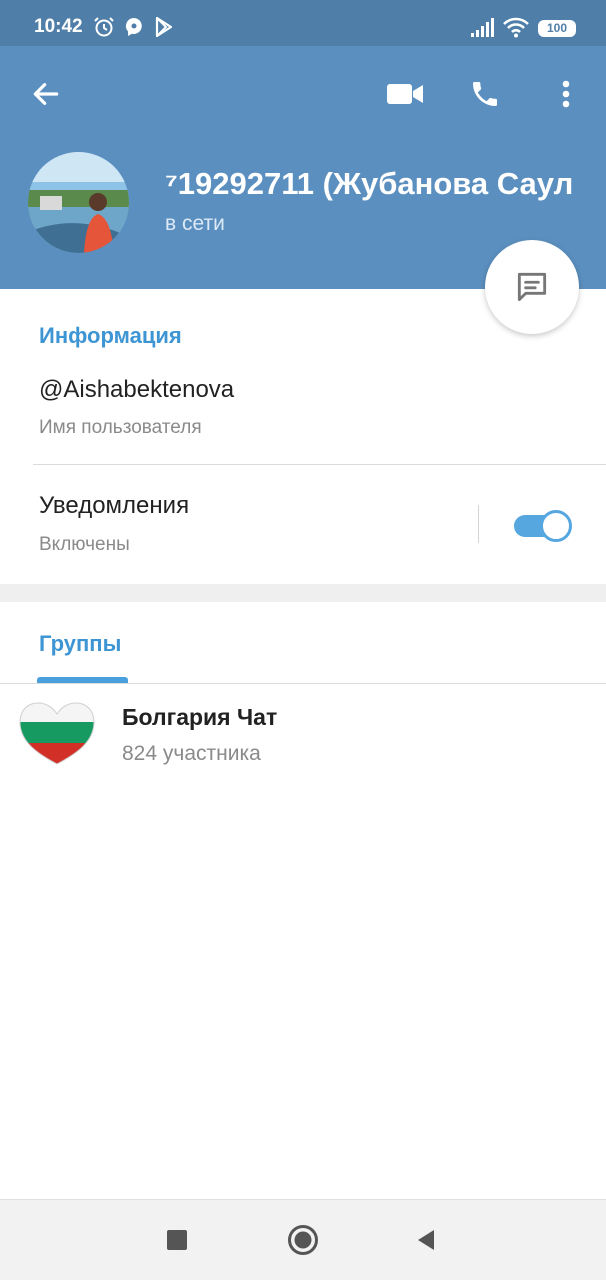 Image resolution: width=606 pixels, height=1280 pixels. Describe the element at coordinates (303, 593) in the screenshot. I see `section-gap` at that location.